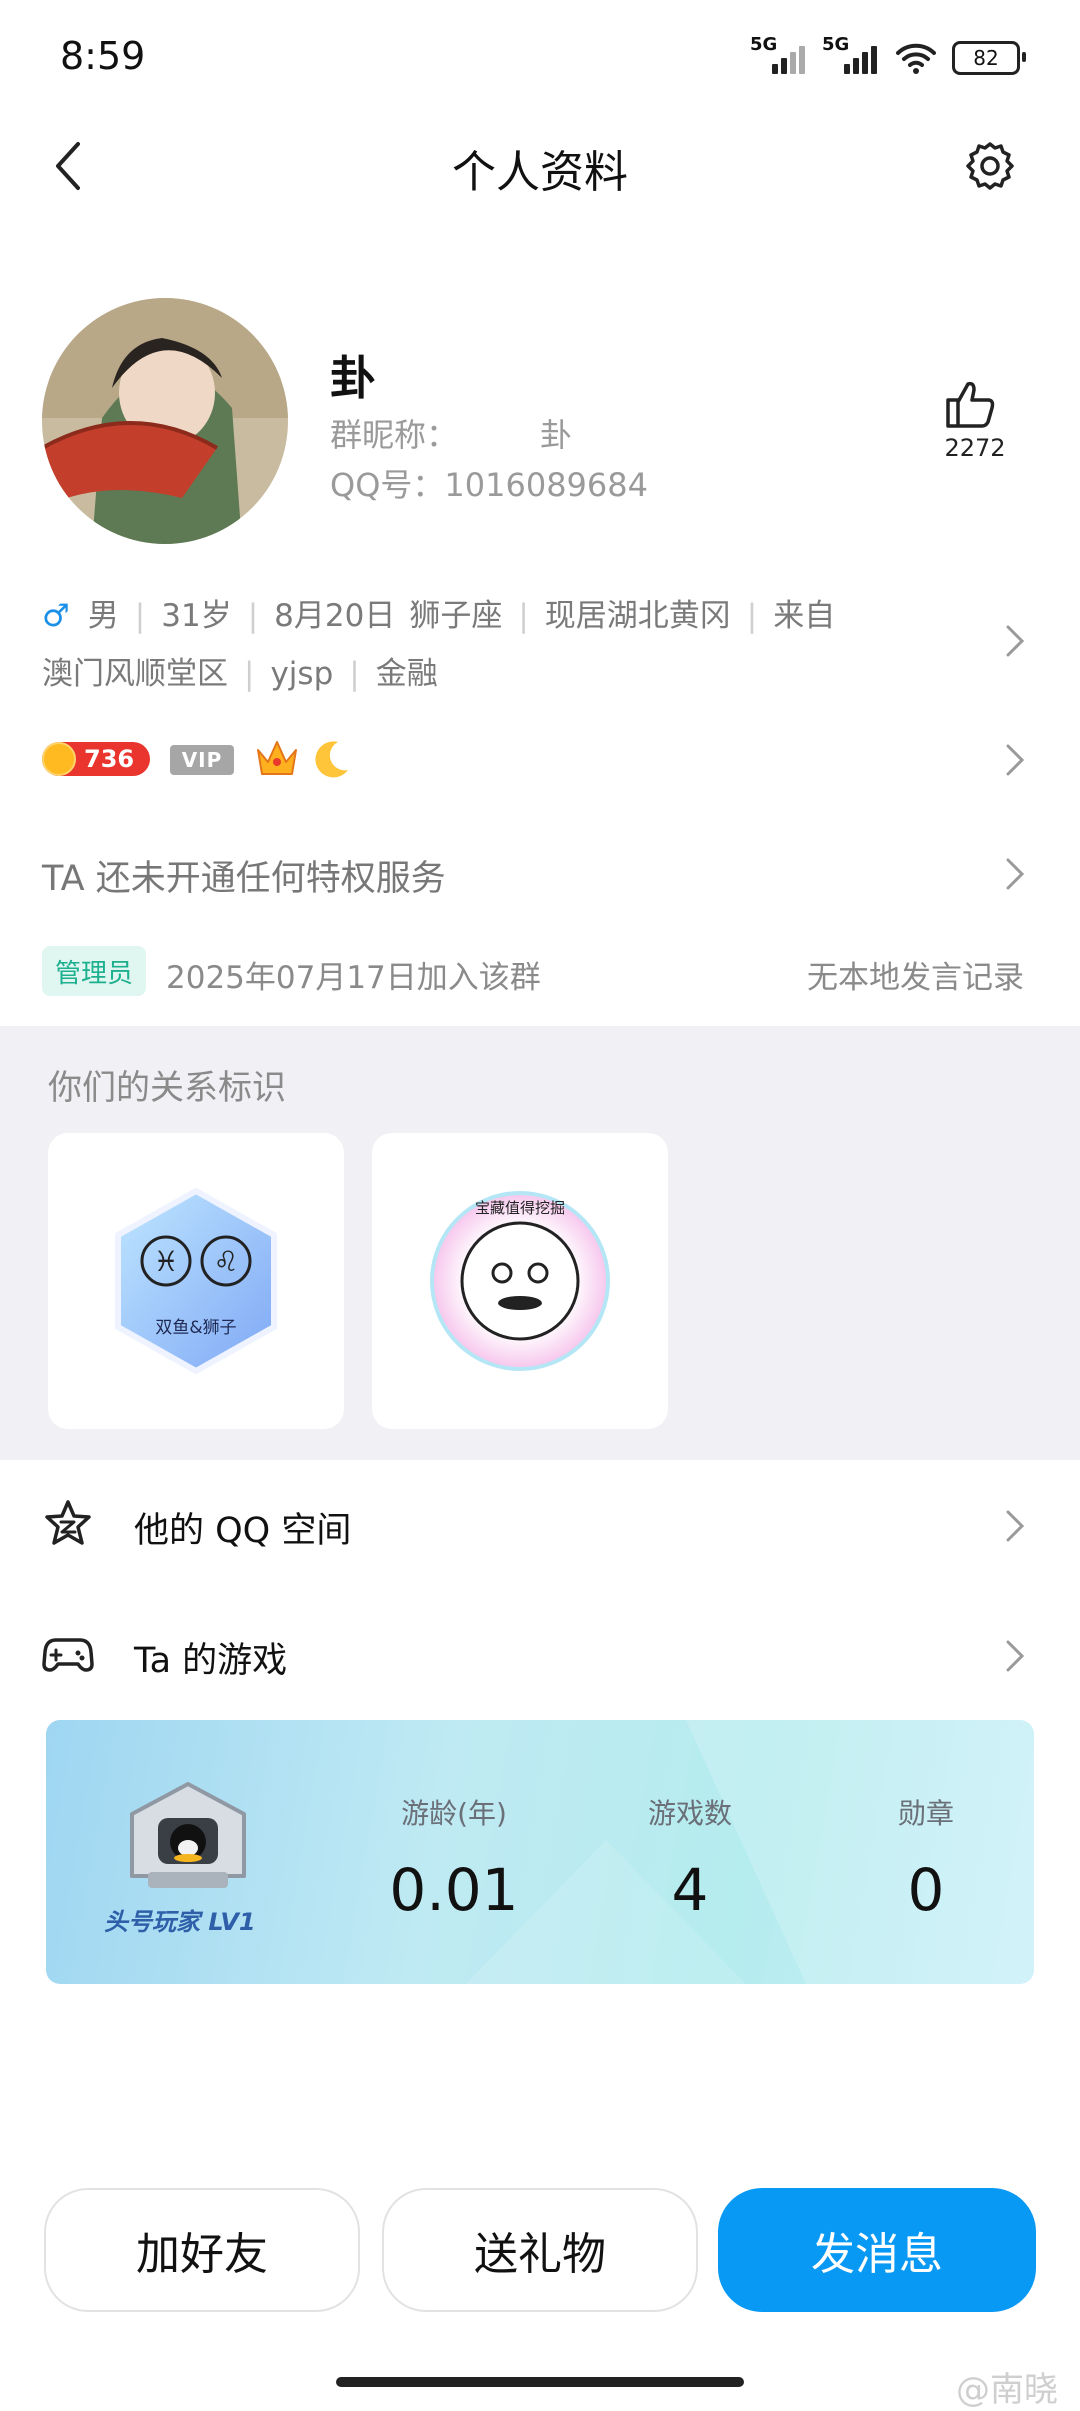 This screenshot has width=1080, height=2411. I want to click on watermark: @南晓, so click(1007, 2390).